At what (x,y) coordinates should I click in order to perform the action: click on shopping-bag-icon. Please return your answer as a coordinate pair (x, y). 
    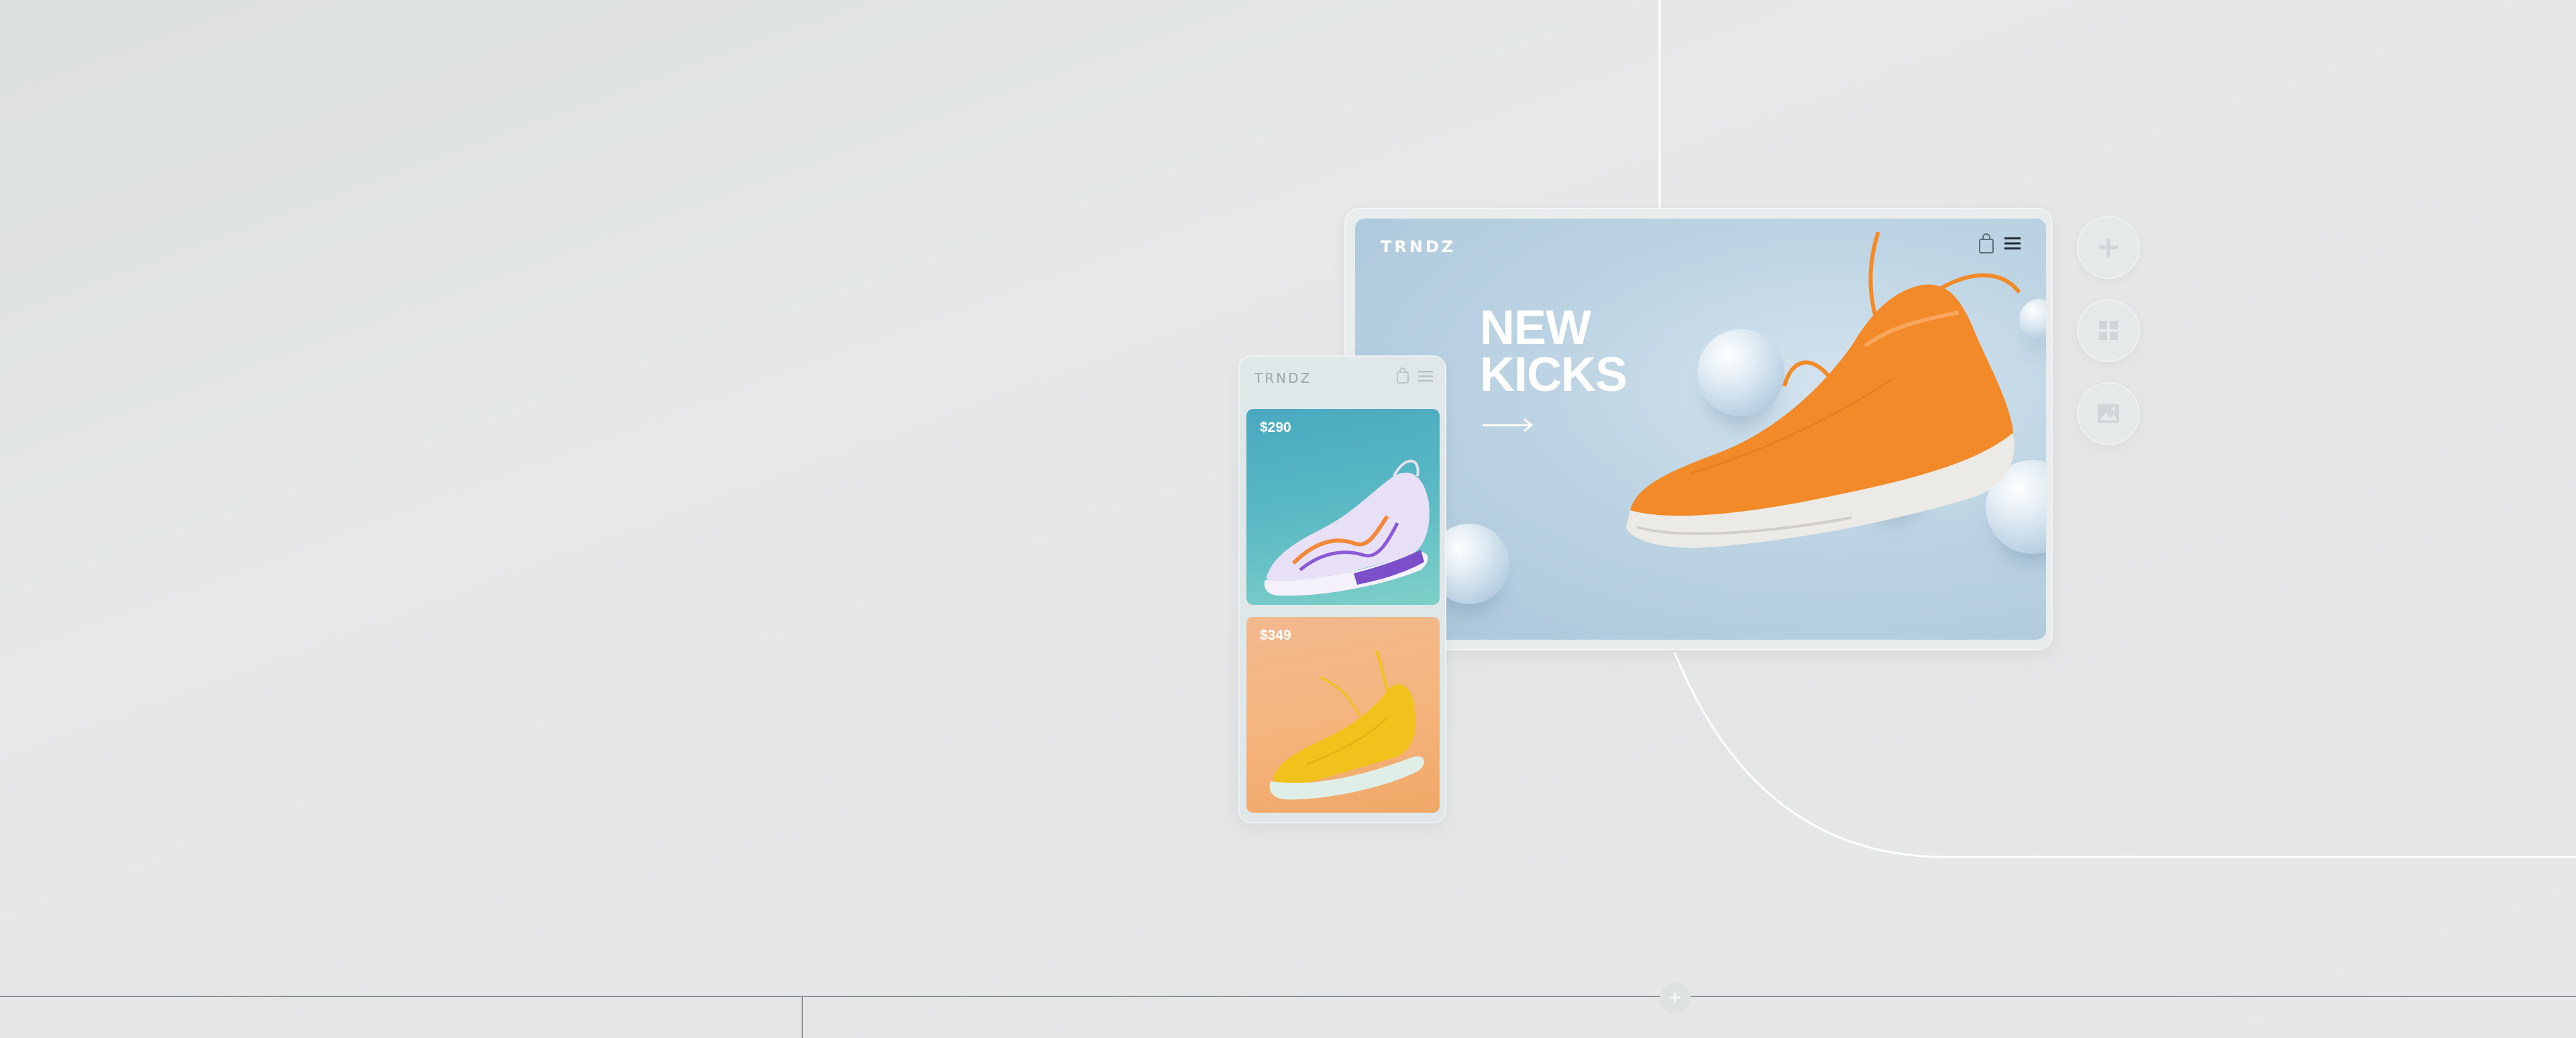
    Looking at the image, I should click on (1403, 375).